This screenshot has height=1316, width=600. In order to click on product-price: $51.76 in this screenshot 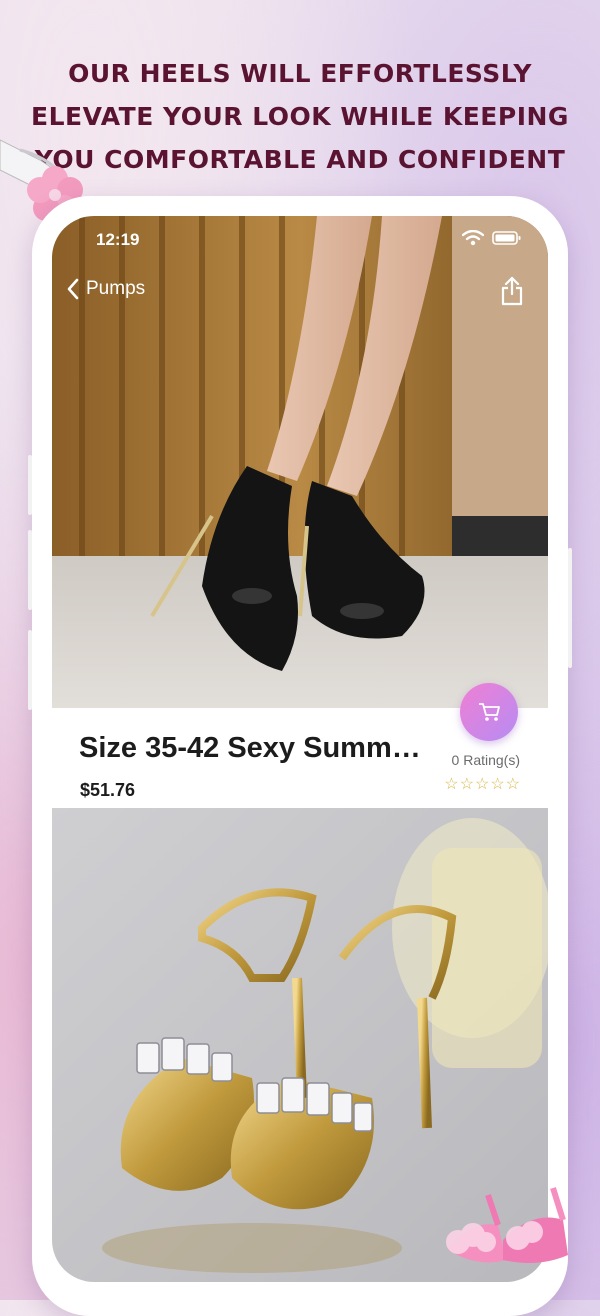, I will do `click(108, 790)`.